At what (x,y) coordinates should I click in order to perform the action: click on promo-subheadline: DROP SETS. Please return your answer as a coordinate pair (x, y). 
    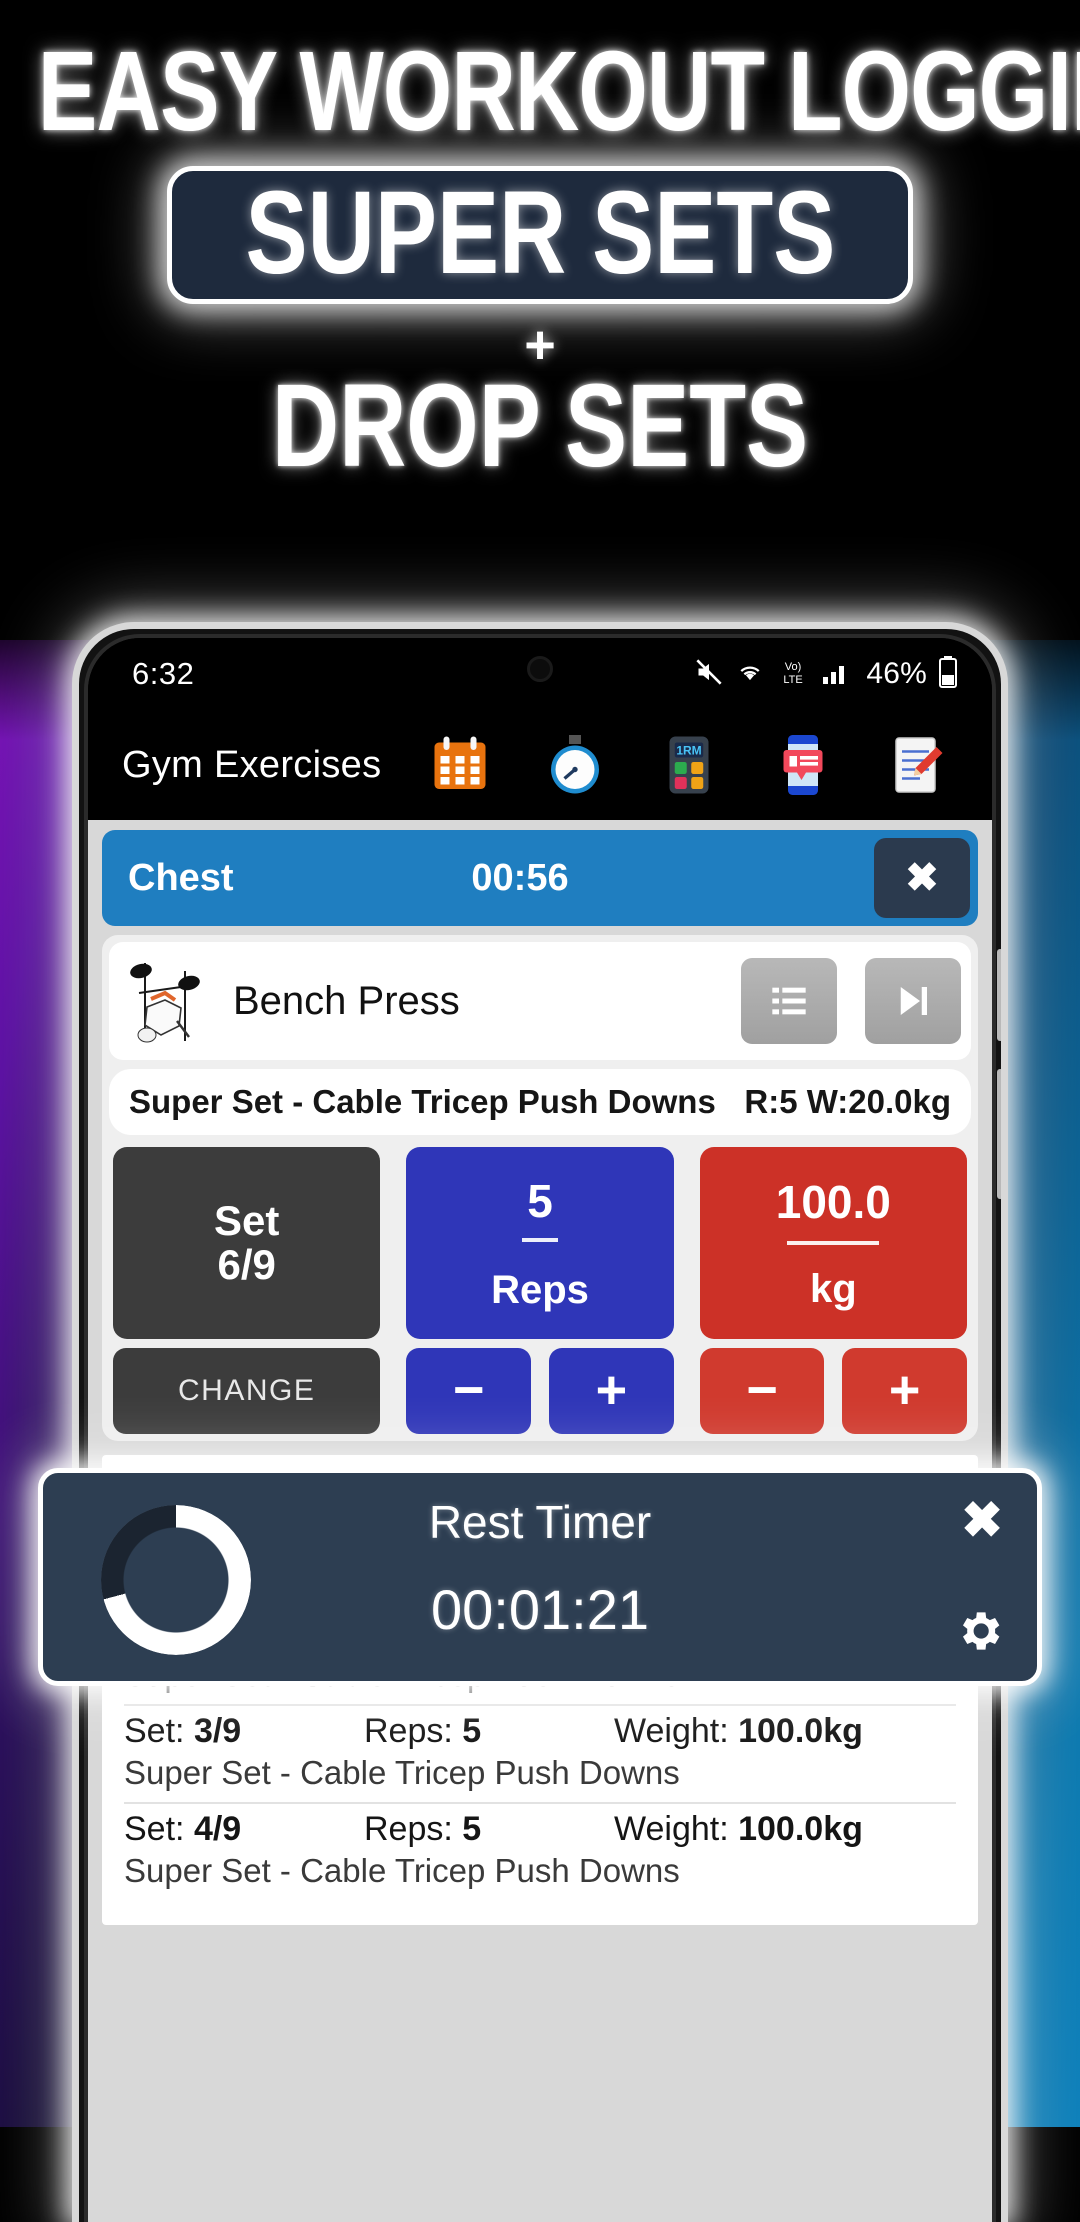
    Looking at the image, I should click on (540, 425).